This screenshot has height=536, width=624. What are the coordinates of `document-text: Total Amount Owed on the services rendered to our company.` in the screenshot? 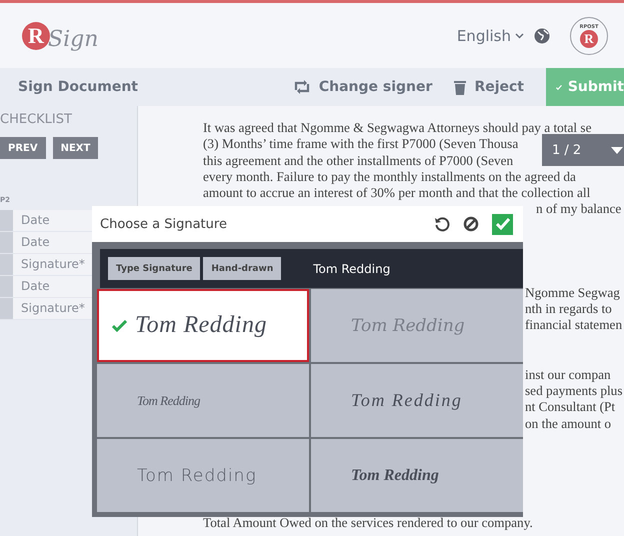 It's located at (368, 523).